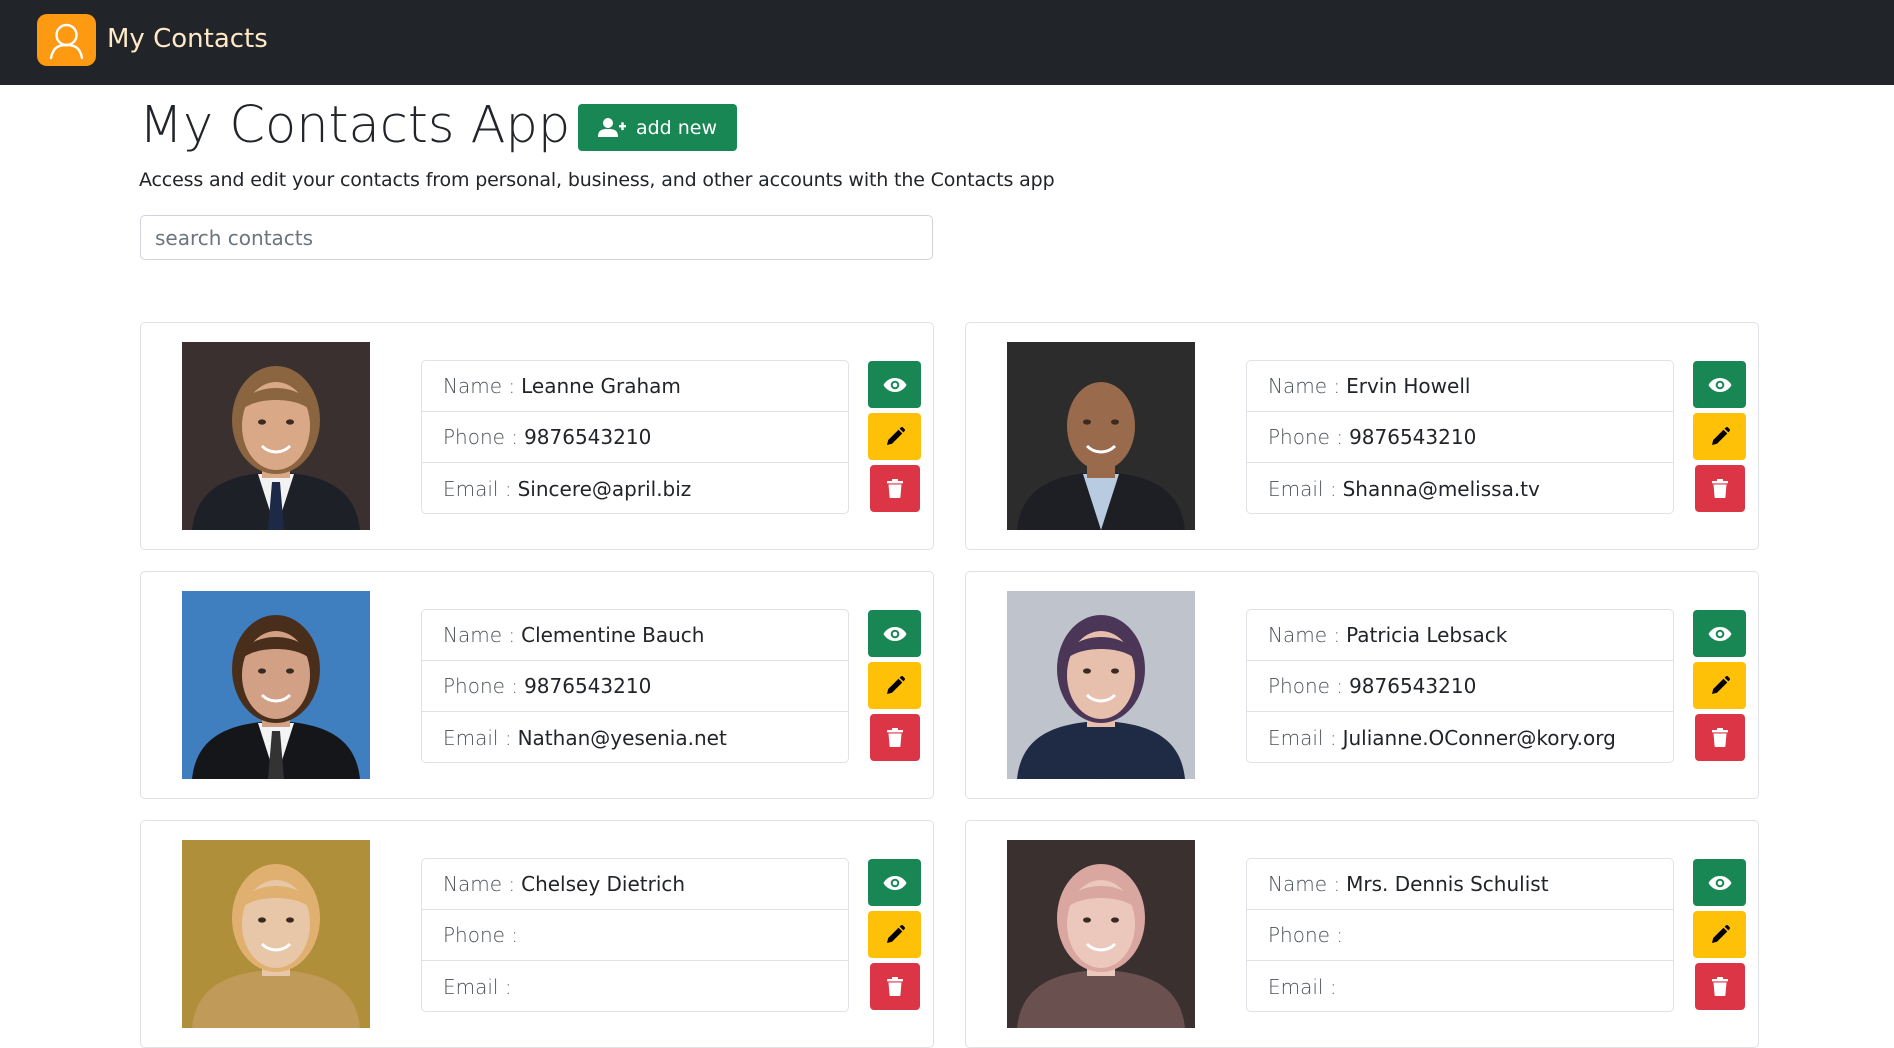 The height and width of the screenshot is (1048, 1894). I want to click on contact-name-row: Name : Leanne Graham, so click(635, 386).